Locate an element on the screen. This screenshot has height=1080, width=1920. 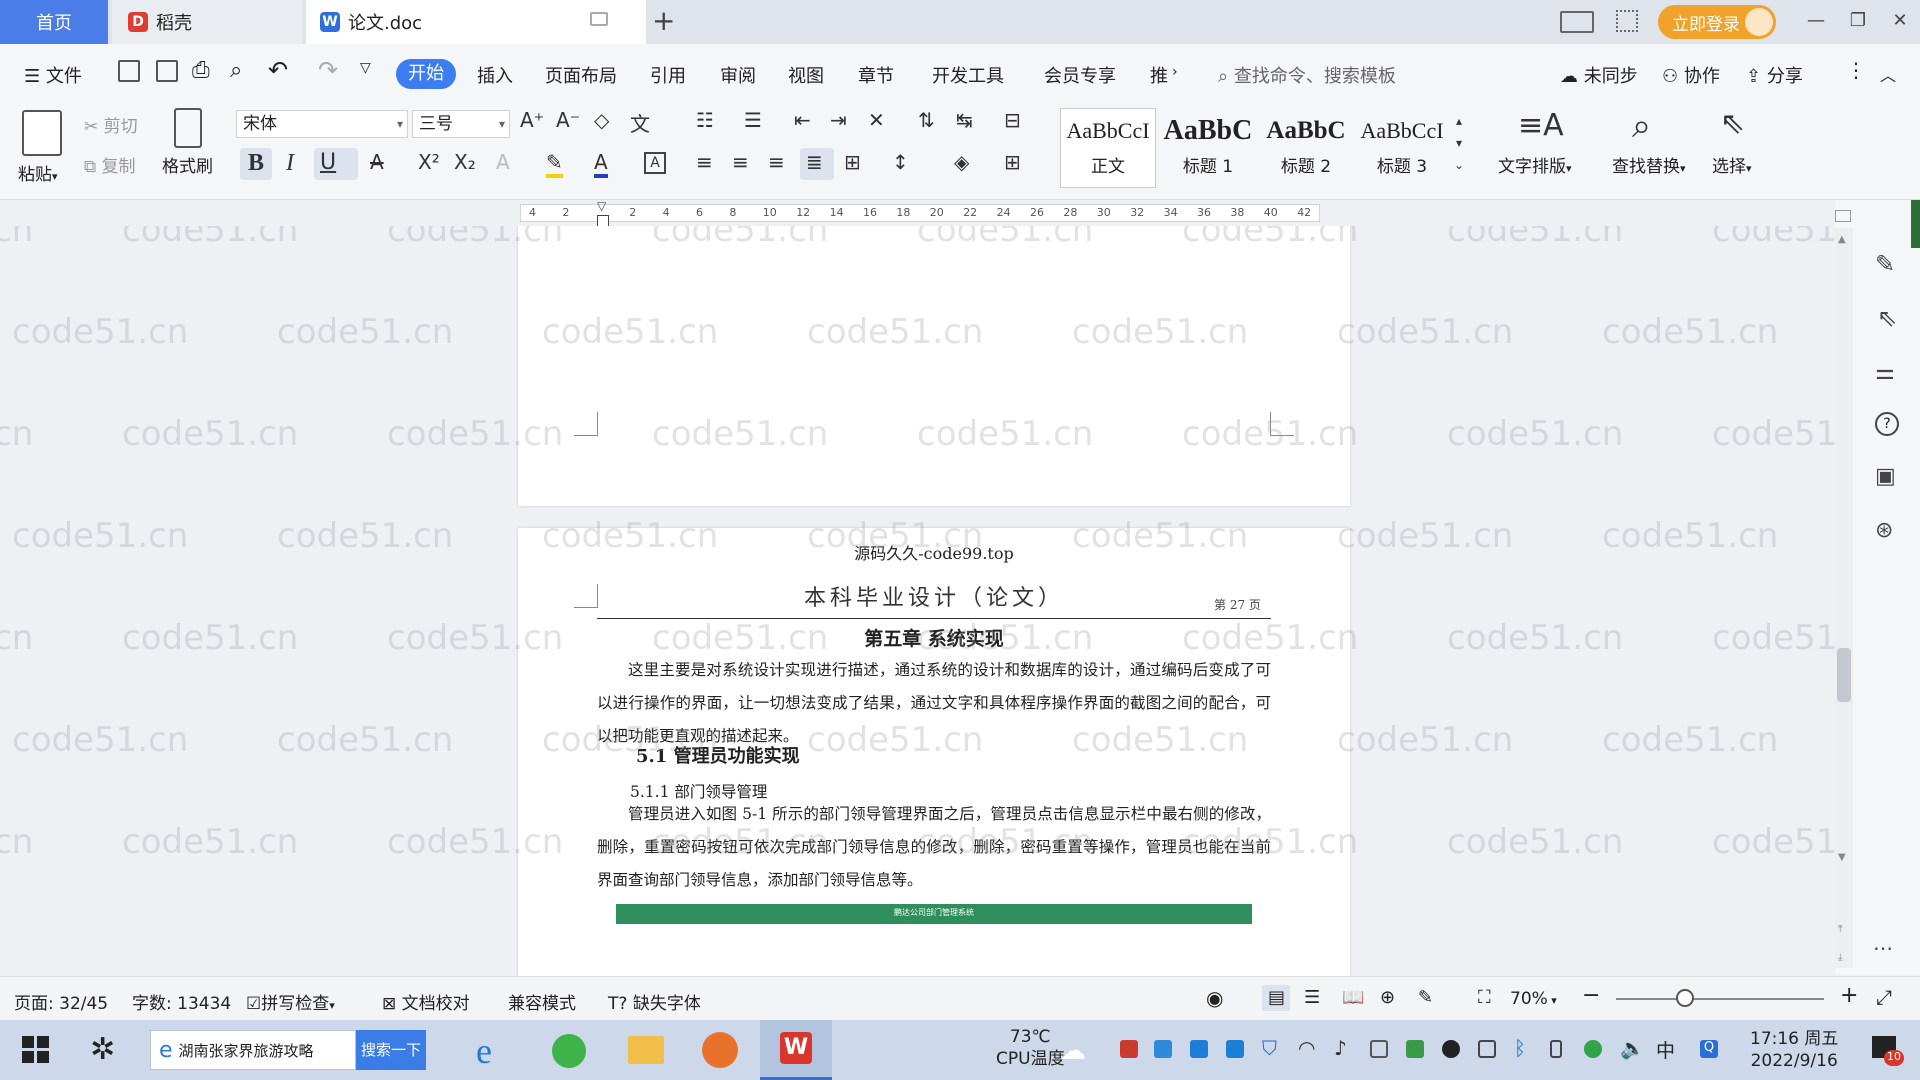
pinwheel-app-icon: ✲ is located at coordinates (102, 1049).